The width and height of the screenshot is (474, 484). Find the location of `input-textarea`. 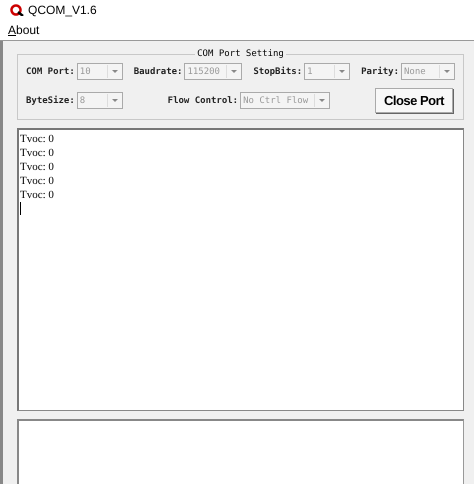

input-textarea is located at coordinates (240, 451).